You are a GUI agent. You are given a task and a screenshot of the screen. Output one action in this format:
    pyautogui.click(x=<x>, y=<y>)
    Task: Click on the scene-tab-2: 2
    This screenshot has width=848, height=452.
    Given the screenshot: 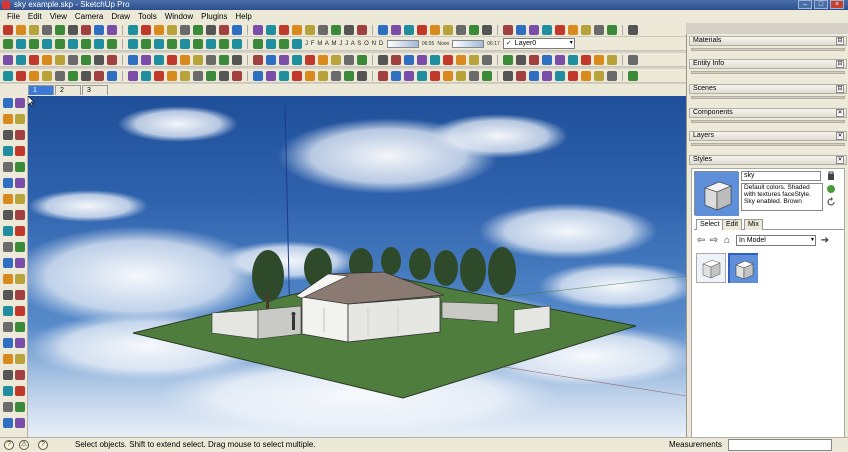 What is the action you would take?
    pyautogui.click(x=68, y=90)
    